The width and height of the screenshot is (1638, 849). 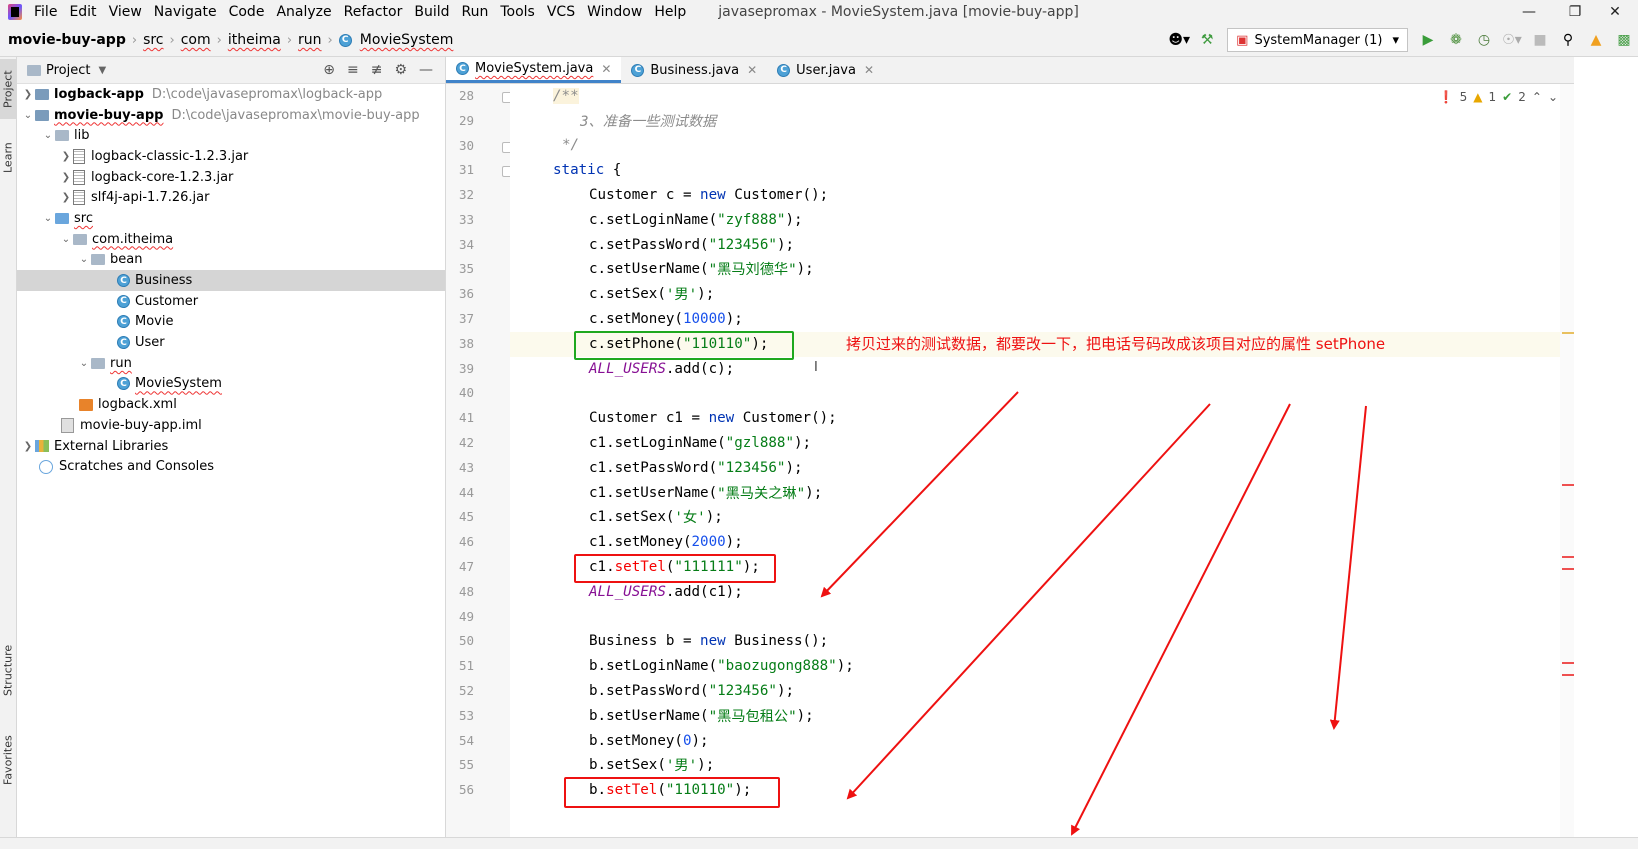 I want to click on warning-icon: ▲, so click(x=1478, y=97).